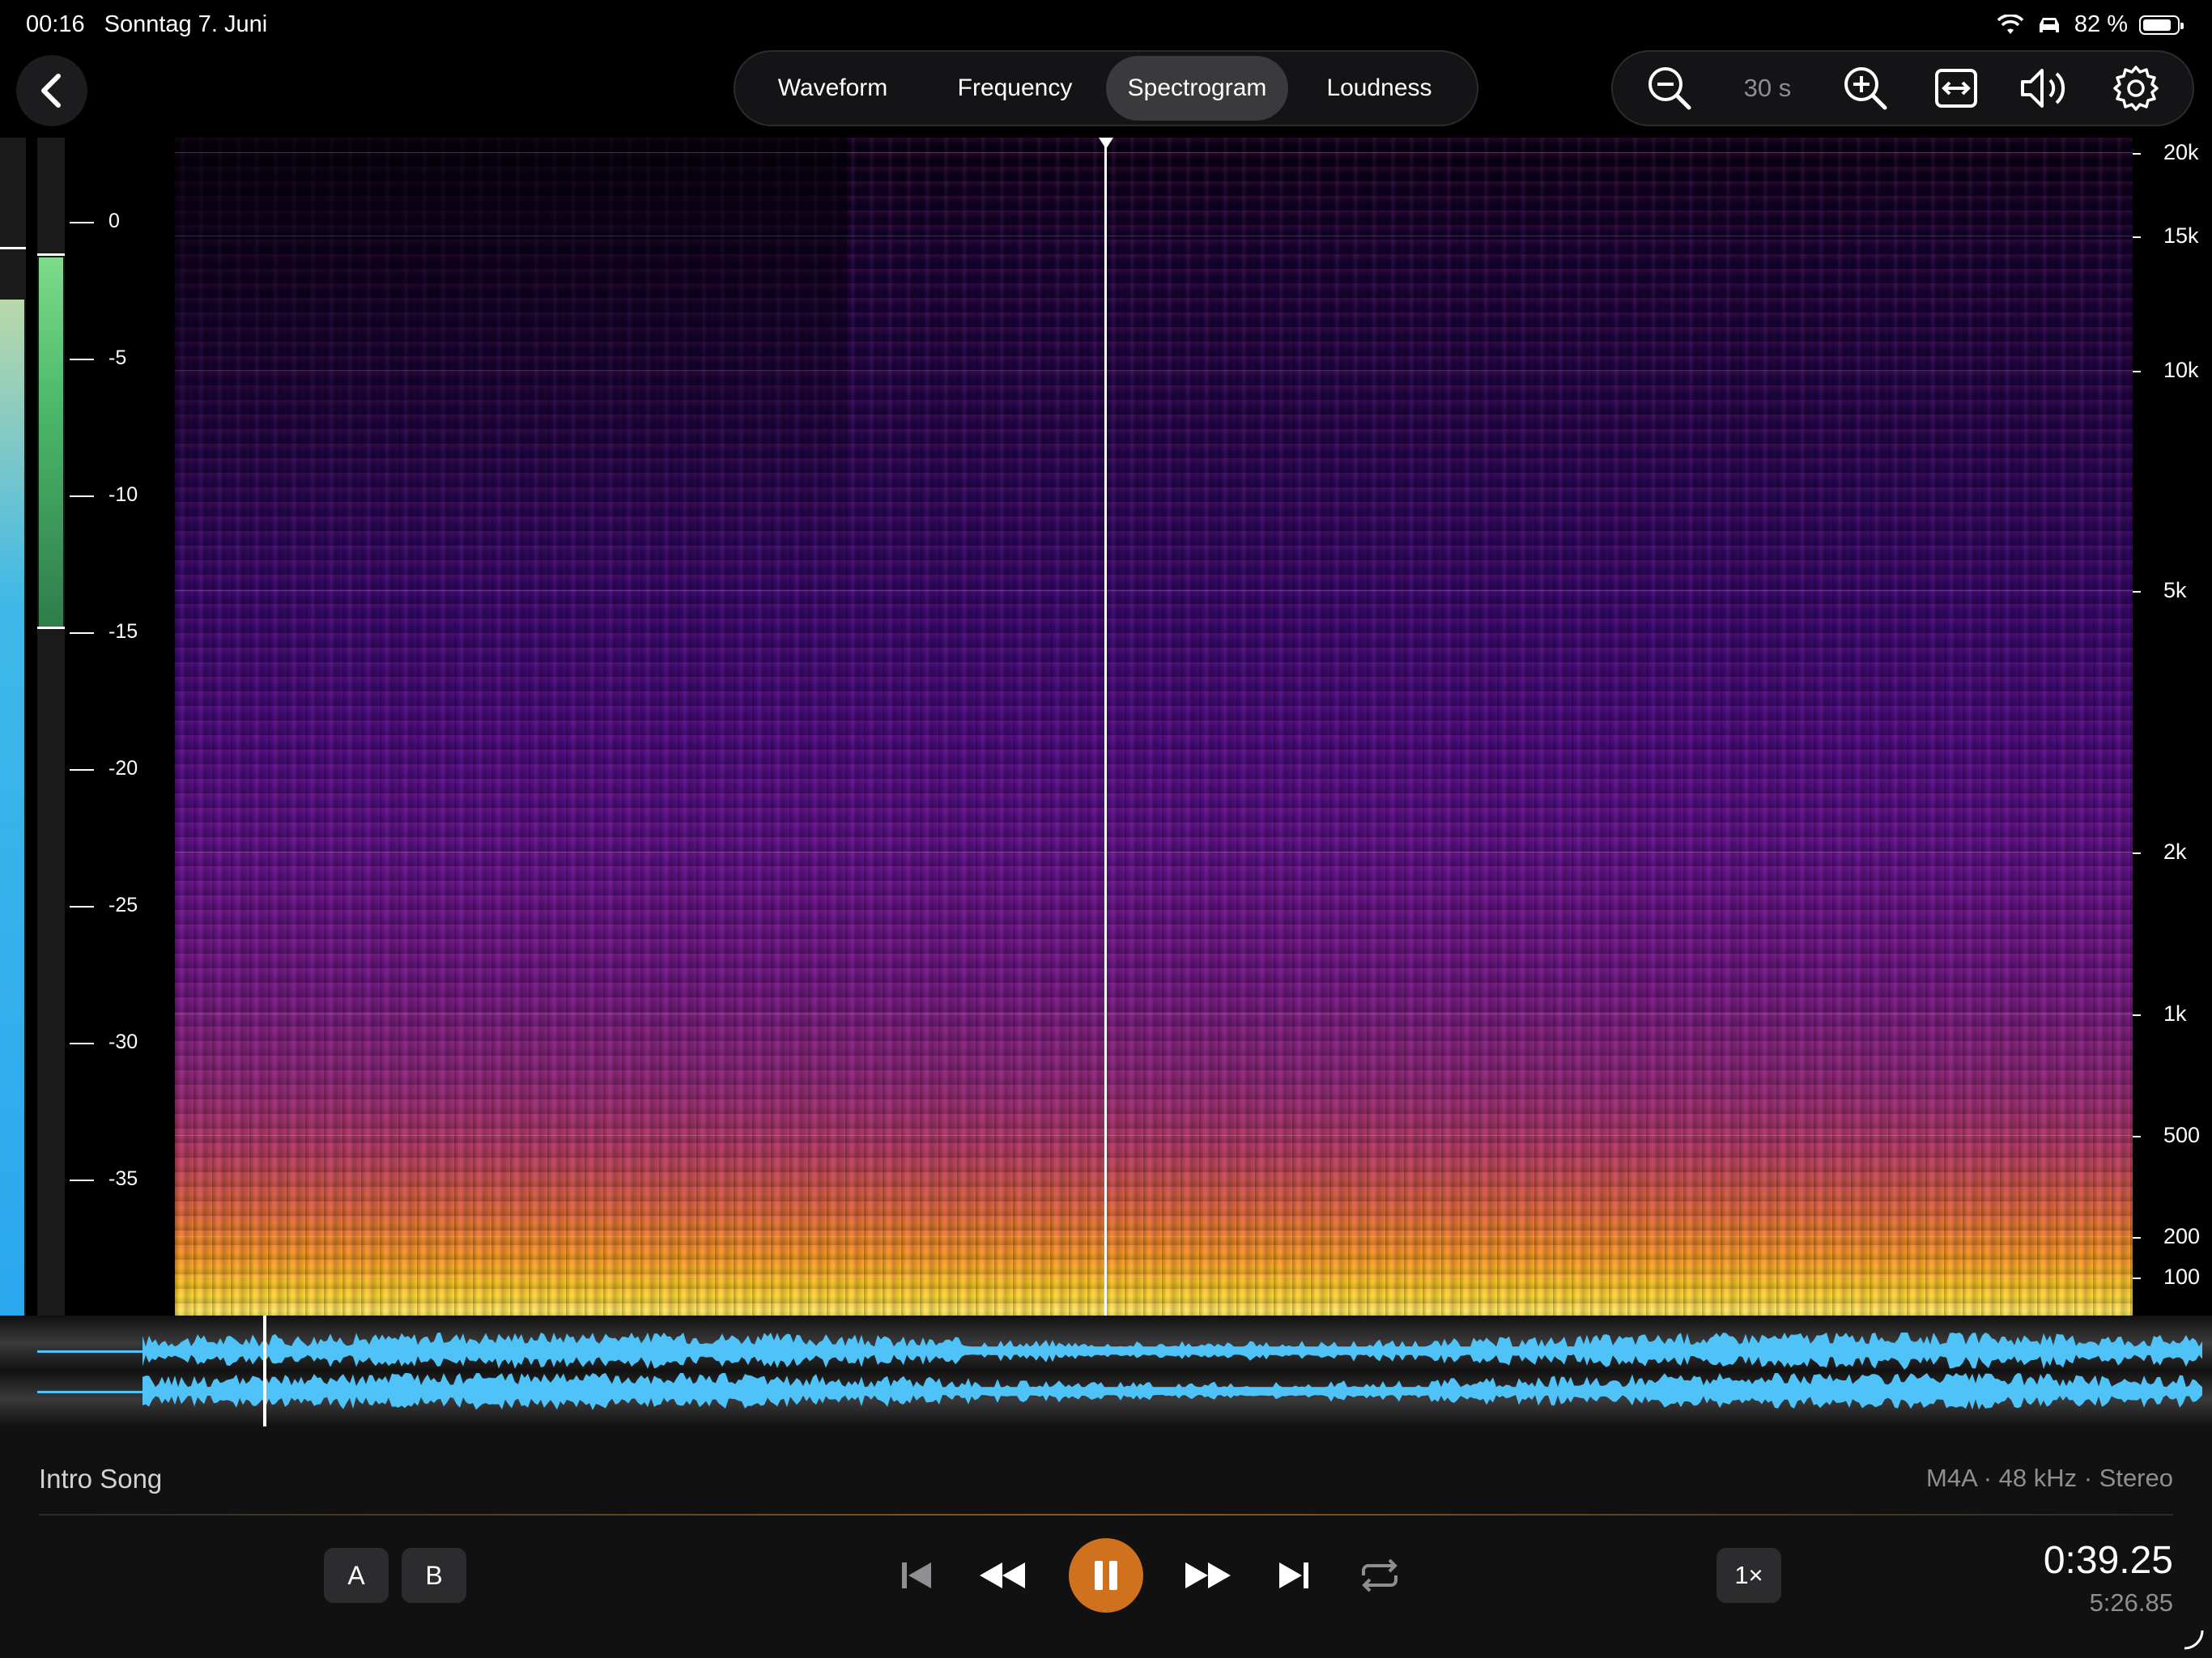 The height and width of the screenshot is (1658, 2212). I want to click on skip-to-start-button, so click(917, 1575).